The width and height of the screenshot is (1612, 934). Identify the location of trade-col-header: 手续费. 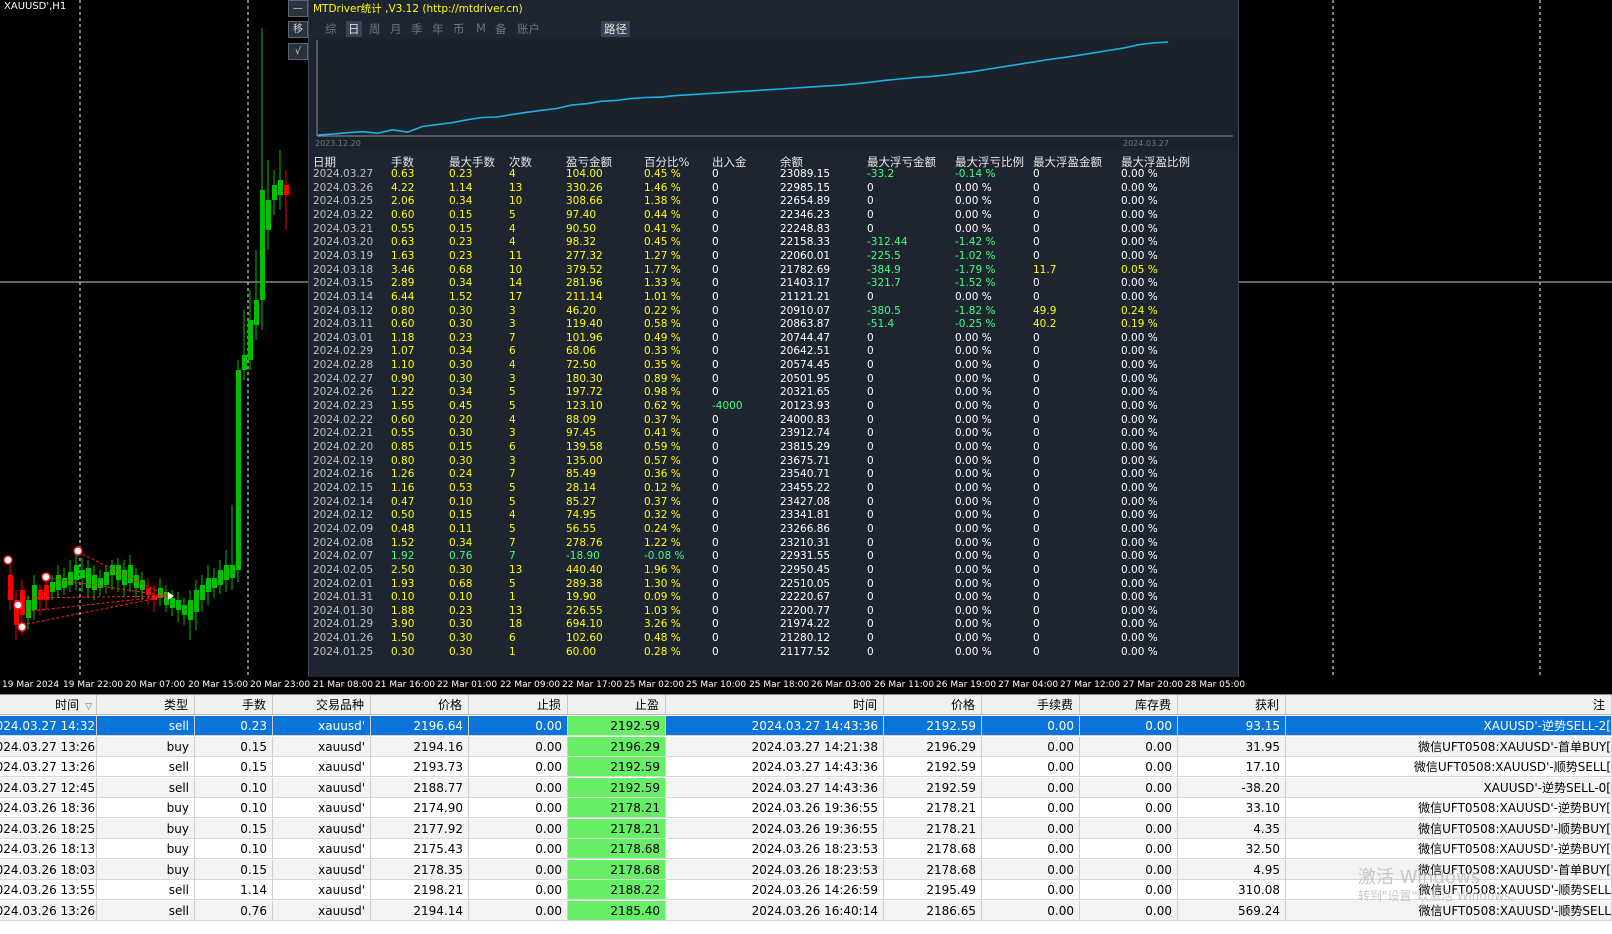
(1031, 705).